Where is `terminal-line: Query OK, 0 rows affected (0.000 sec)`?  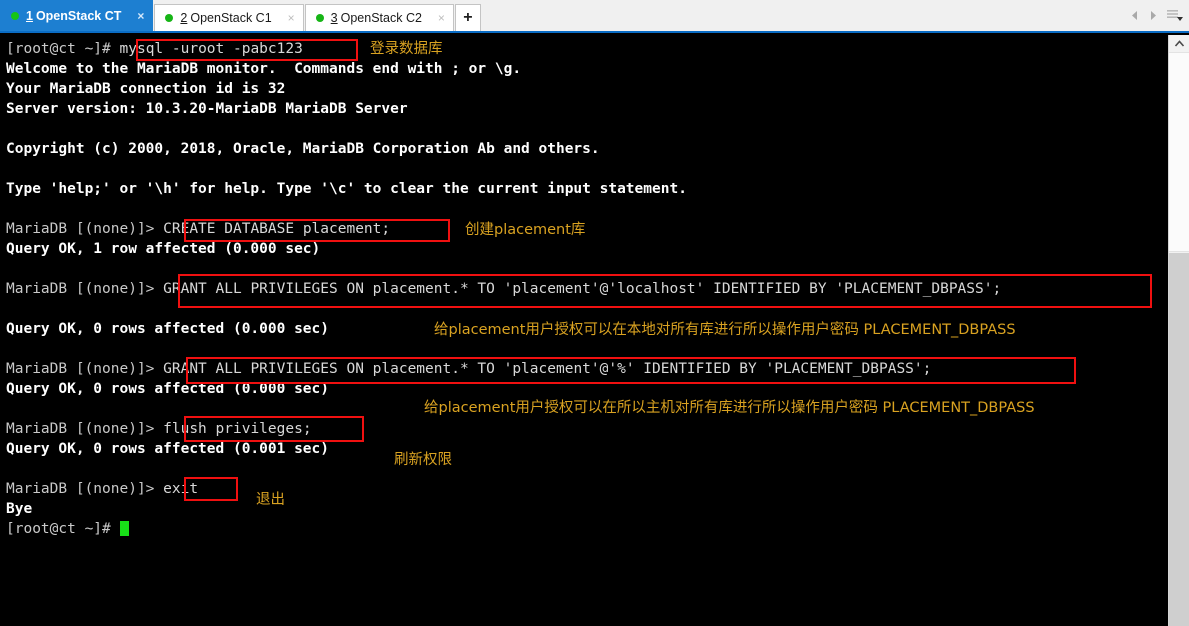 terminal-line: Query OK, 0 rows affected (0.000 sec) is located at coordinates (168, 389).